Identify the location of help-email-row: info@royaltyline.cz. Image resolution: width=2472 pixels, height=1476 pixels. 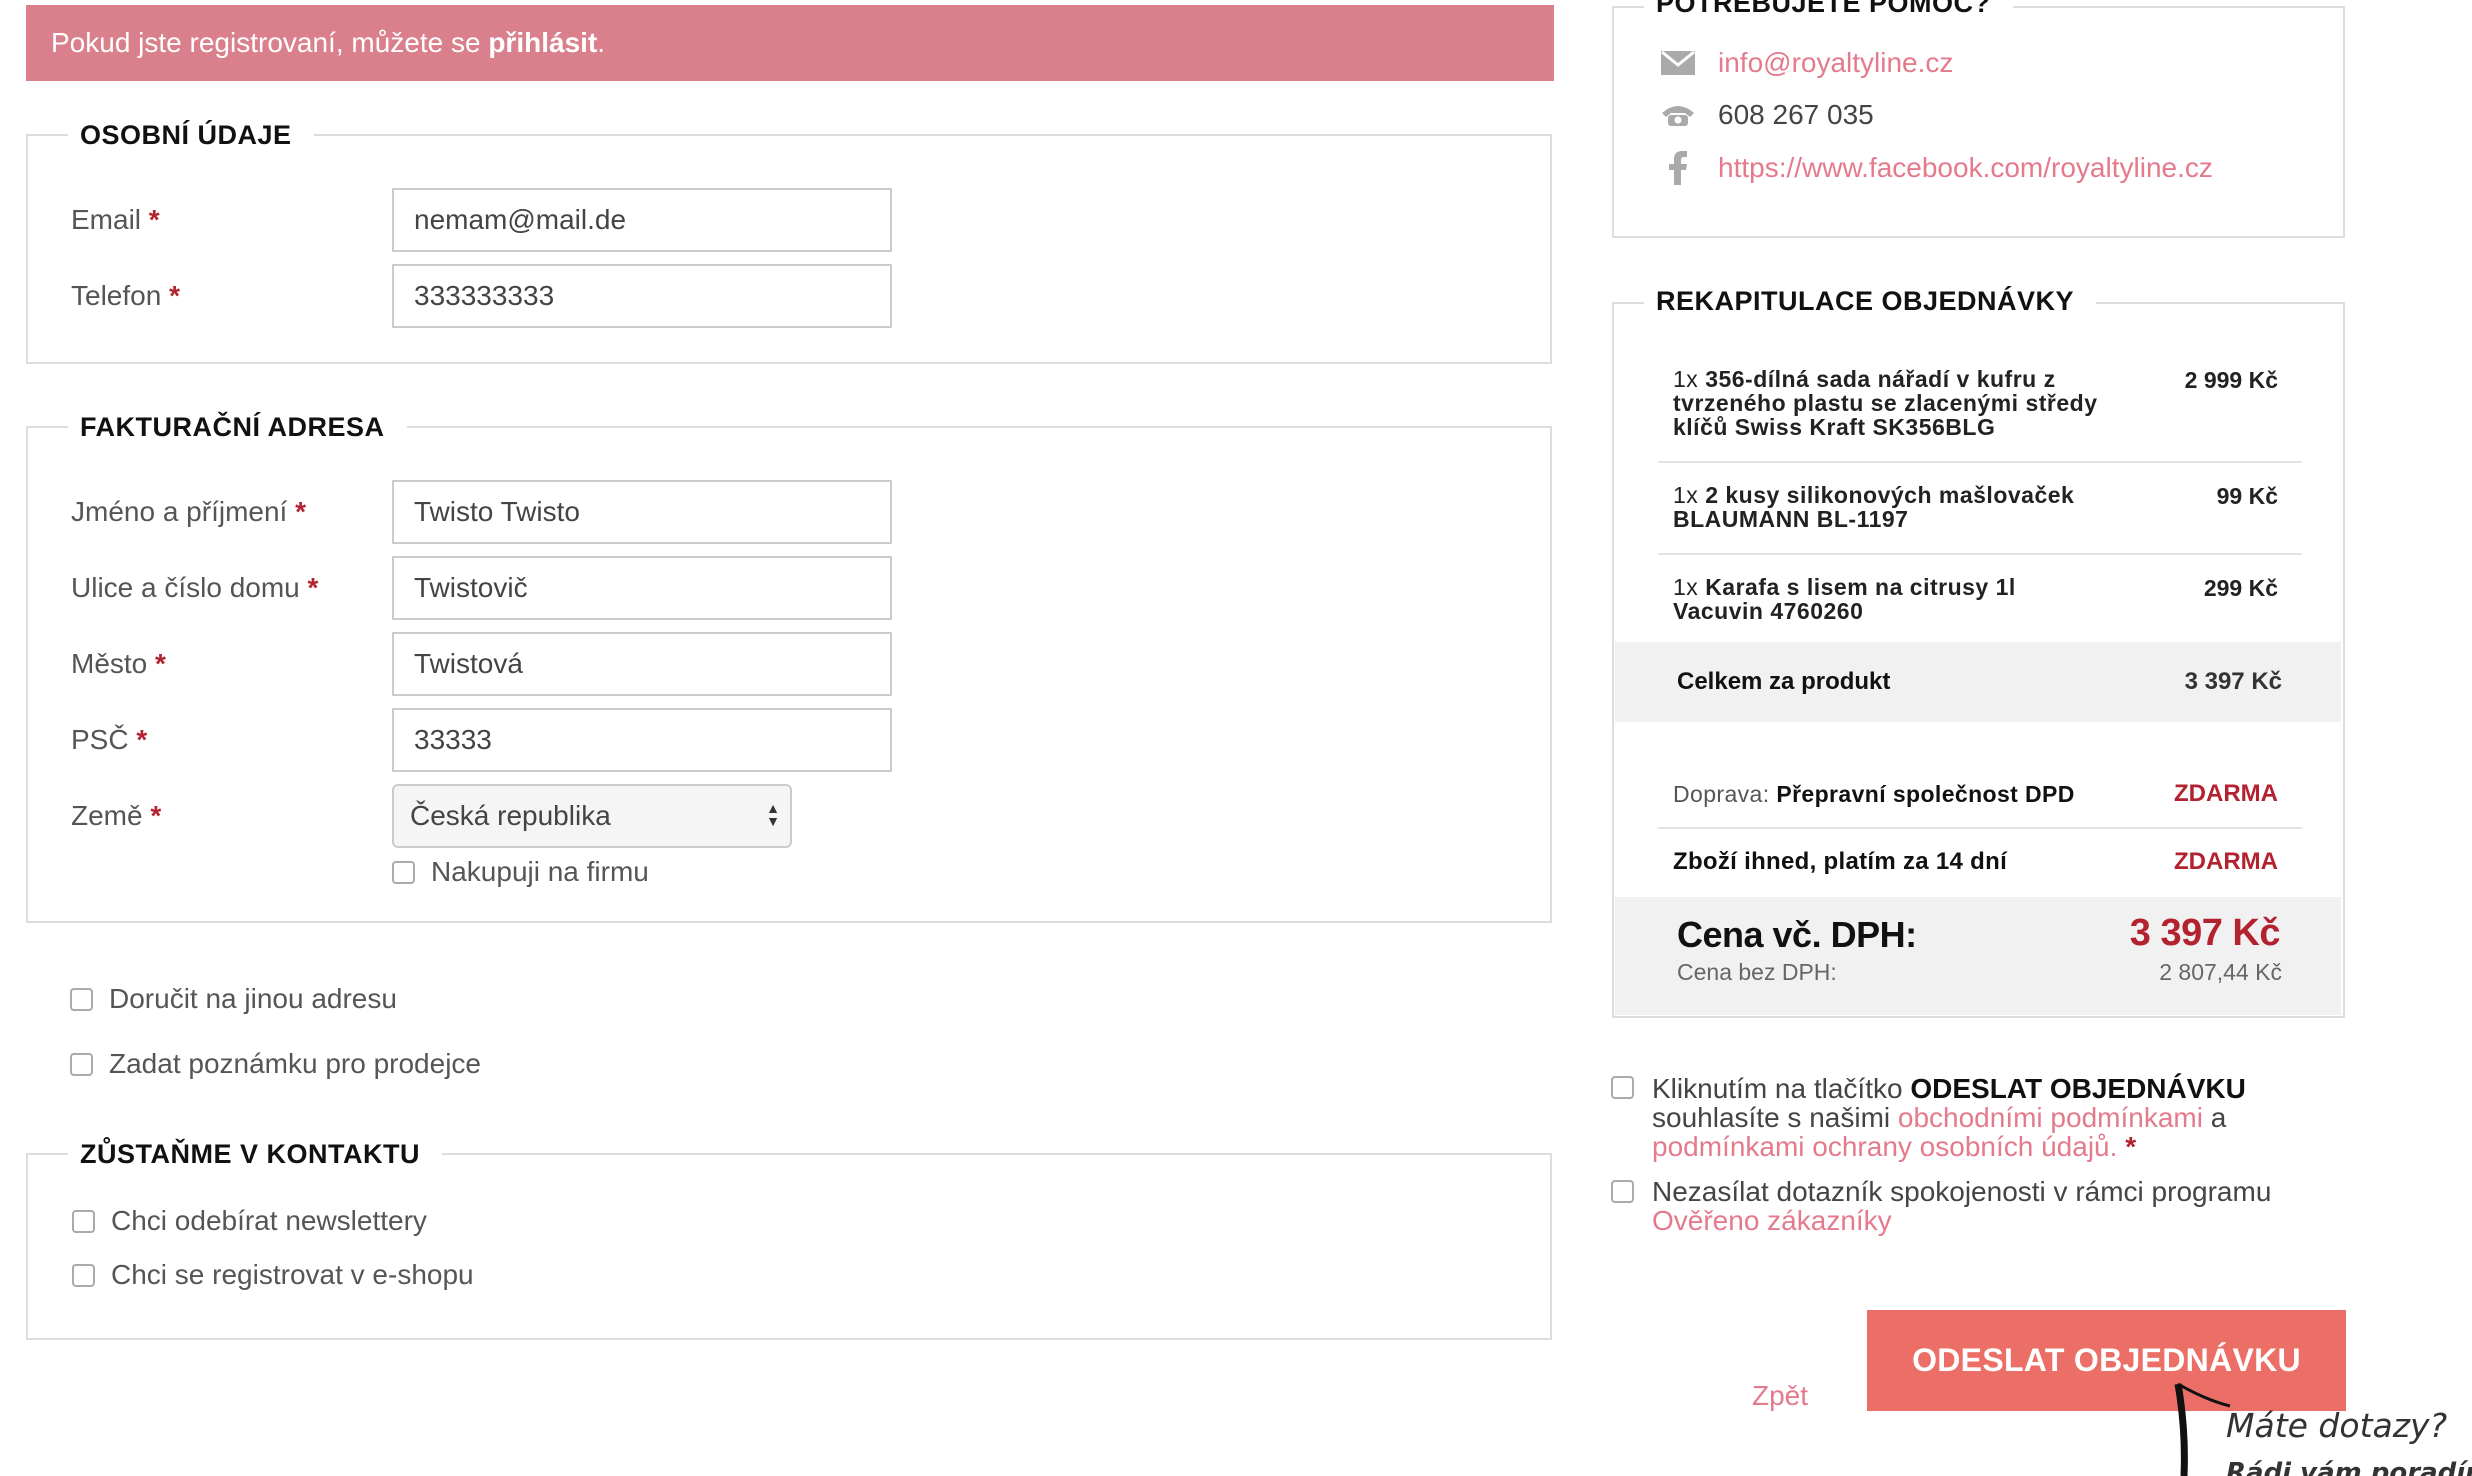
(1806, 63).